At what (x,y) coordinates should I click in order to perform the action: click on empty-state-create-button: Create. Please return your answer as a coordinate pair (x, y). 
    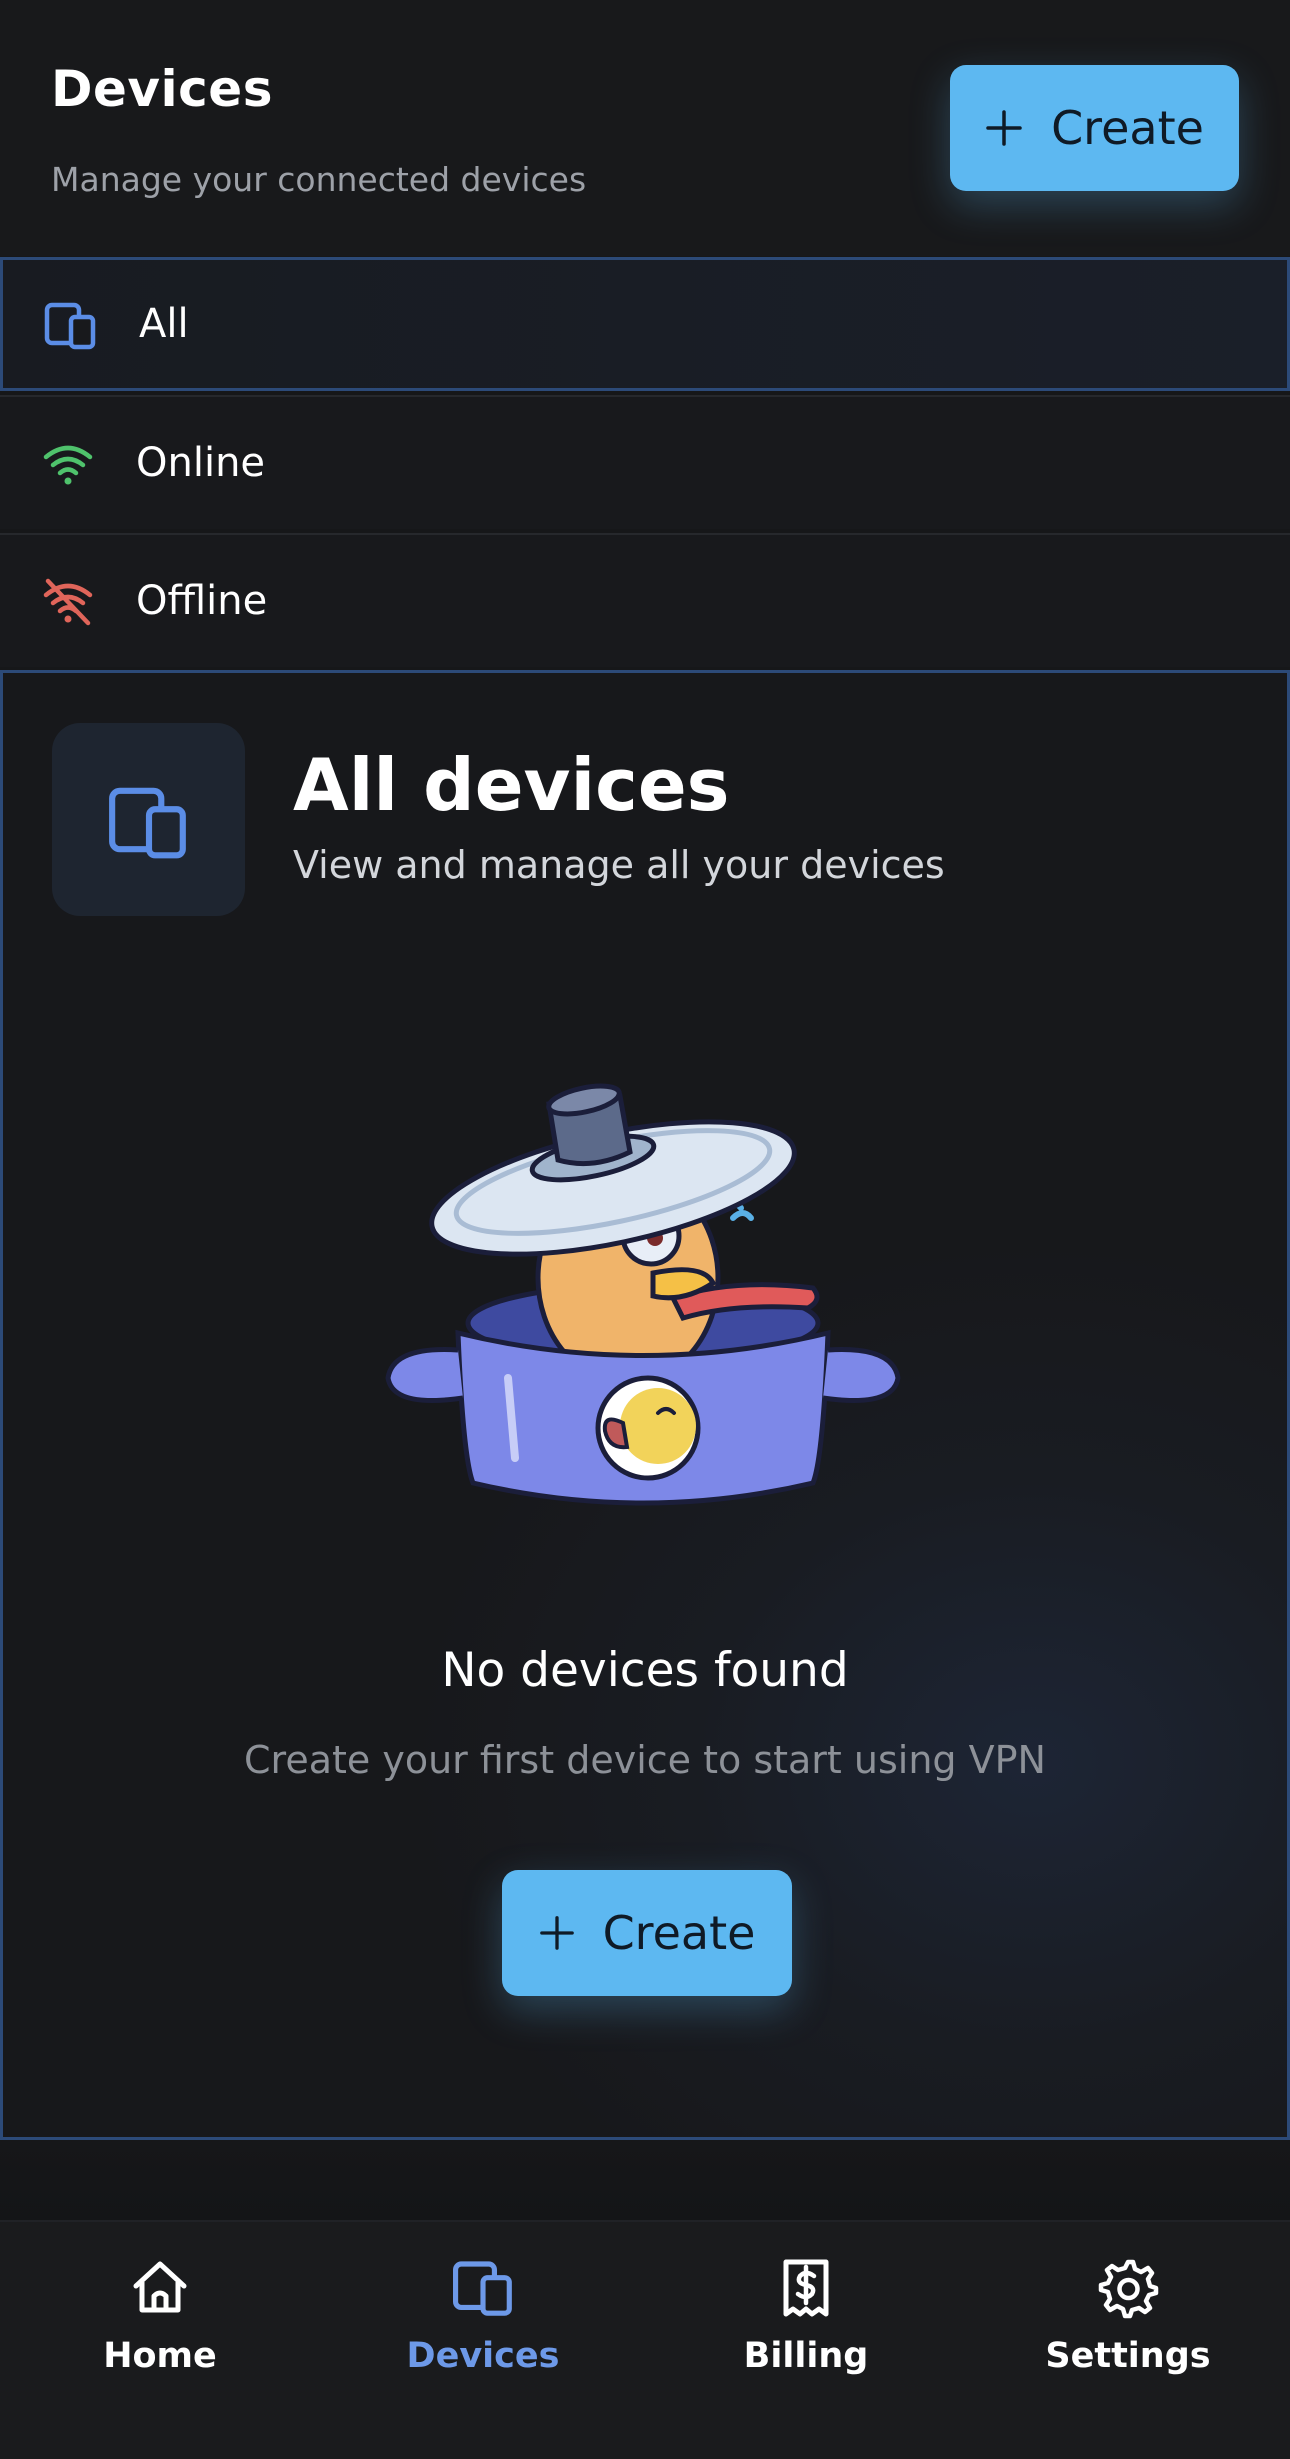
    Looking at the image, I should click on (647, 1933).